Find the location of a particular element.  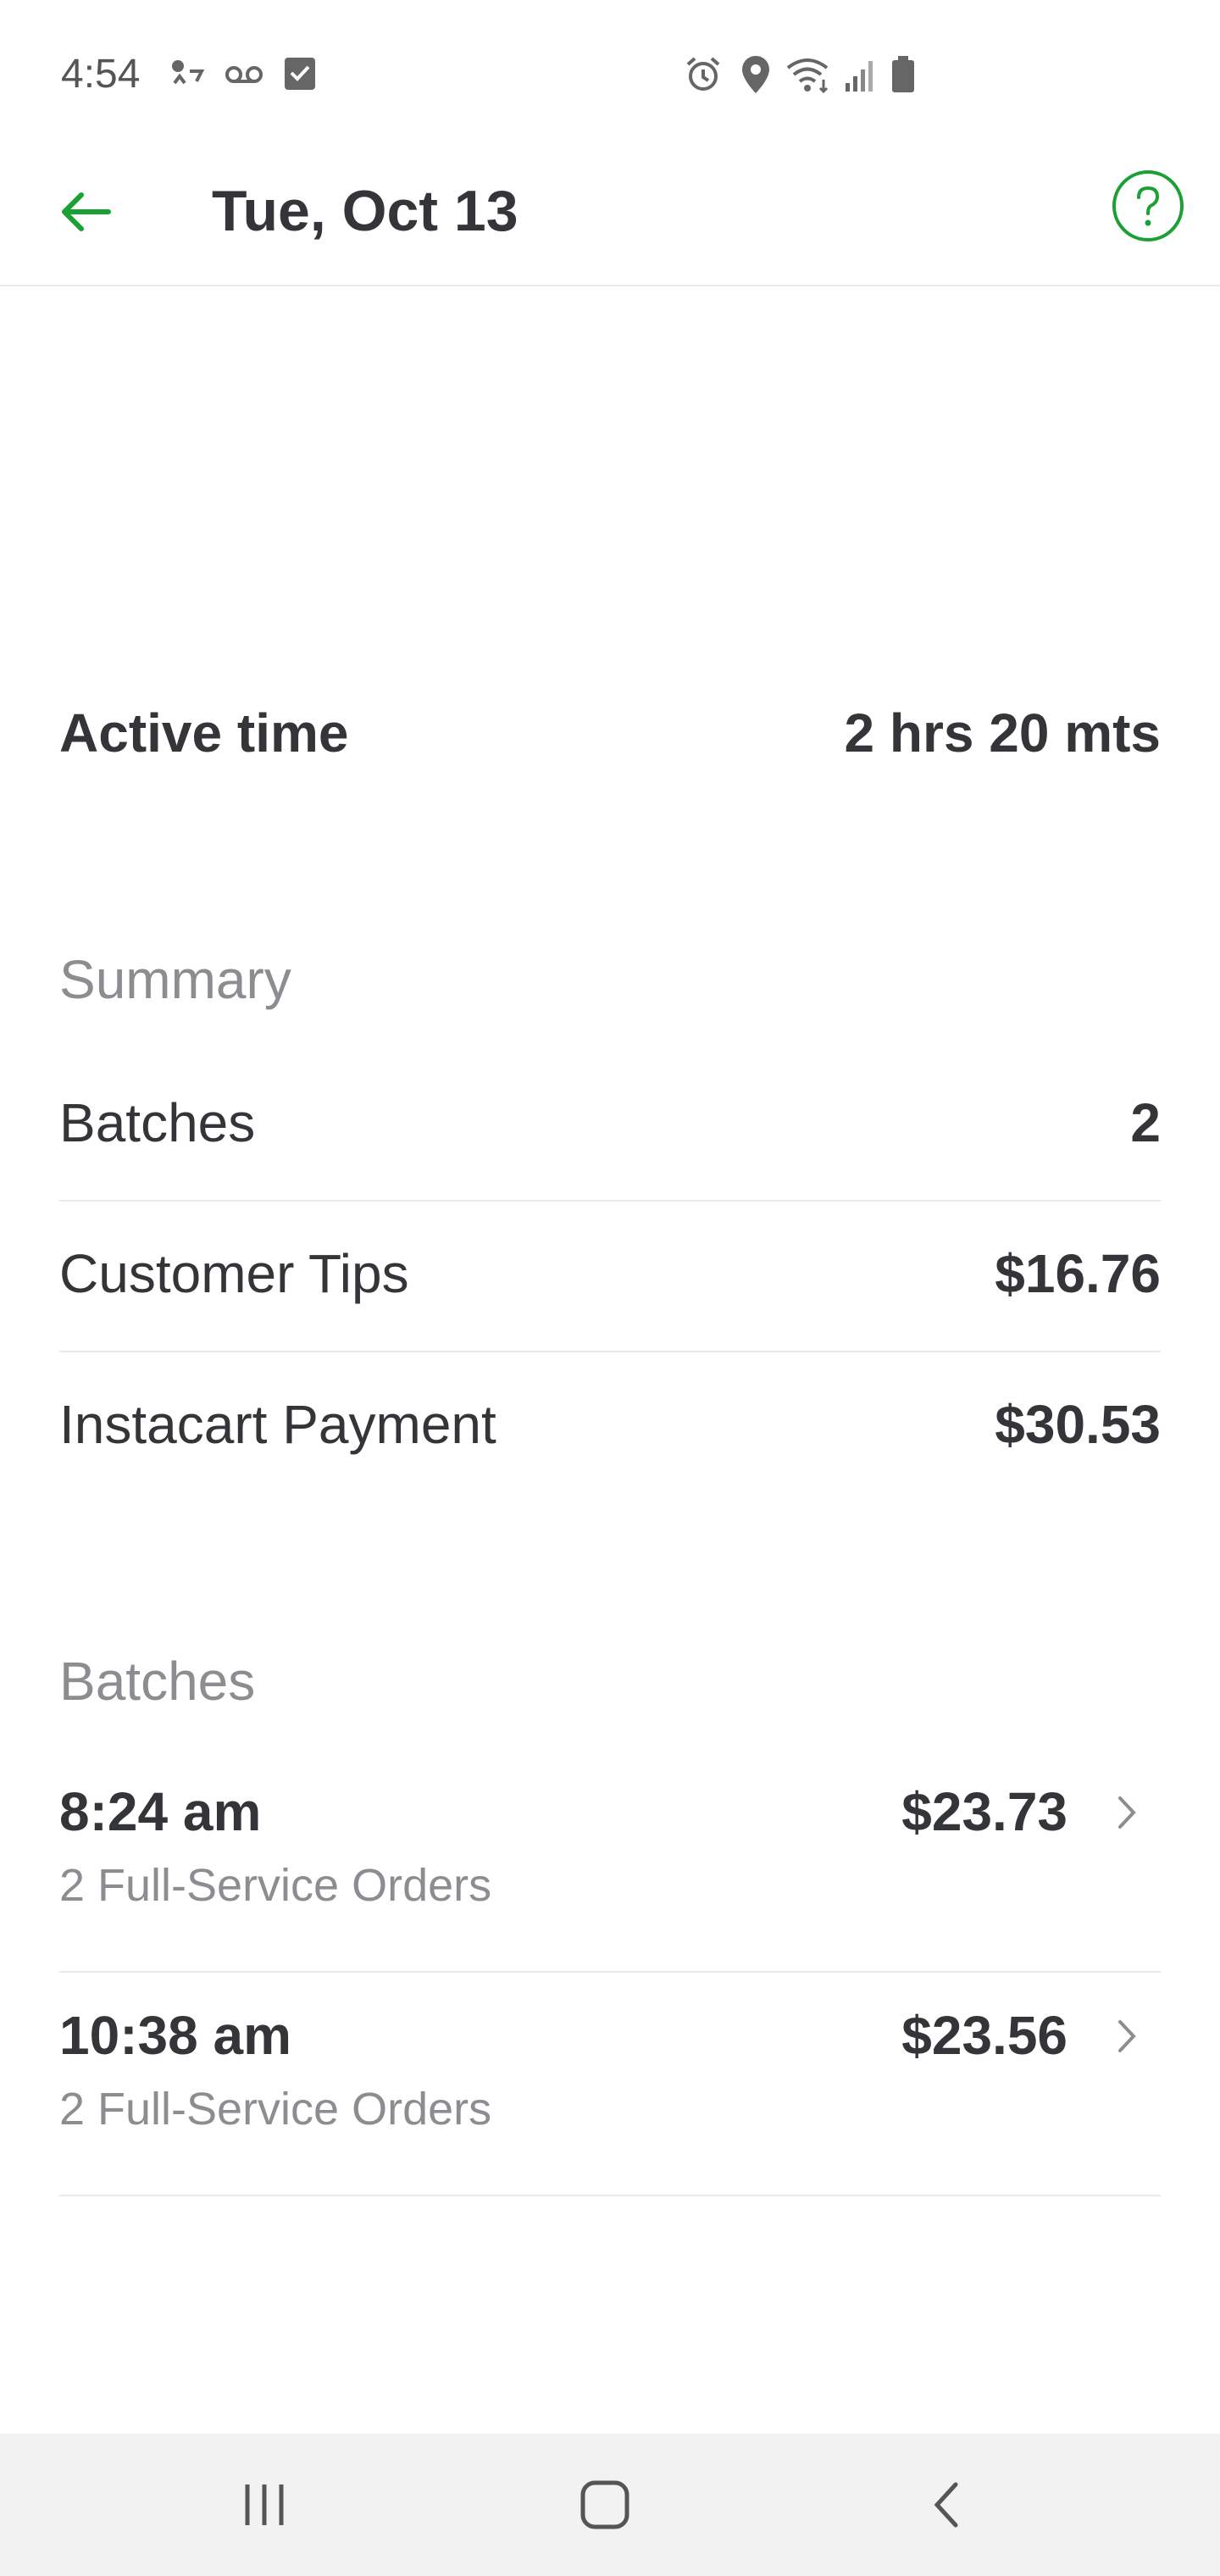

batch-time: 10:38 am is located at coordinates (175, 2035).